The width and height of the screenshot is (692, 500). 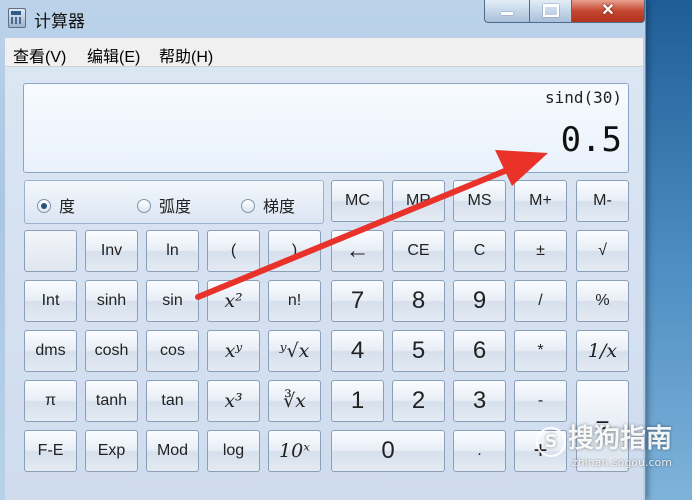 I want to click on menu-edit: 编辑(E), so click(x=113, y=55).